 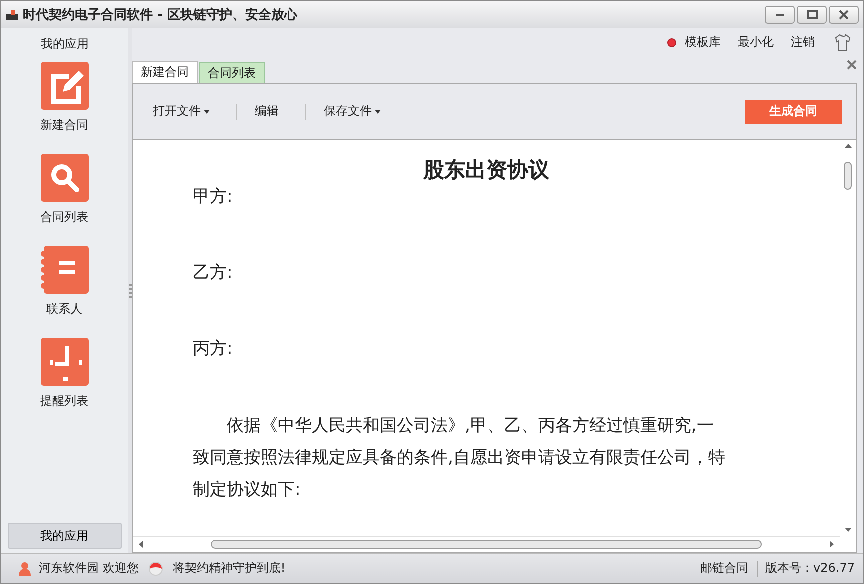 What do you see at coordinates (486, 170) in the screenshot?
I see `document-title: 股东出资协议` at bounding box center [486, 170].